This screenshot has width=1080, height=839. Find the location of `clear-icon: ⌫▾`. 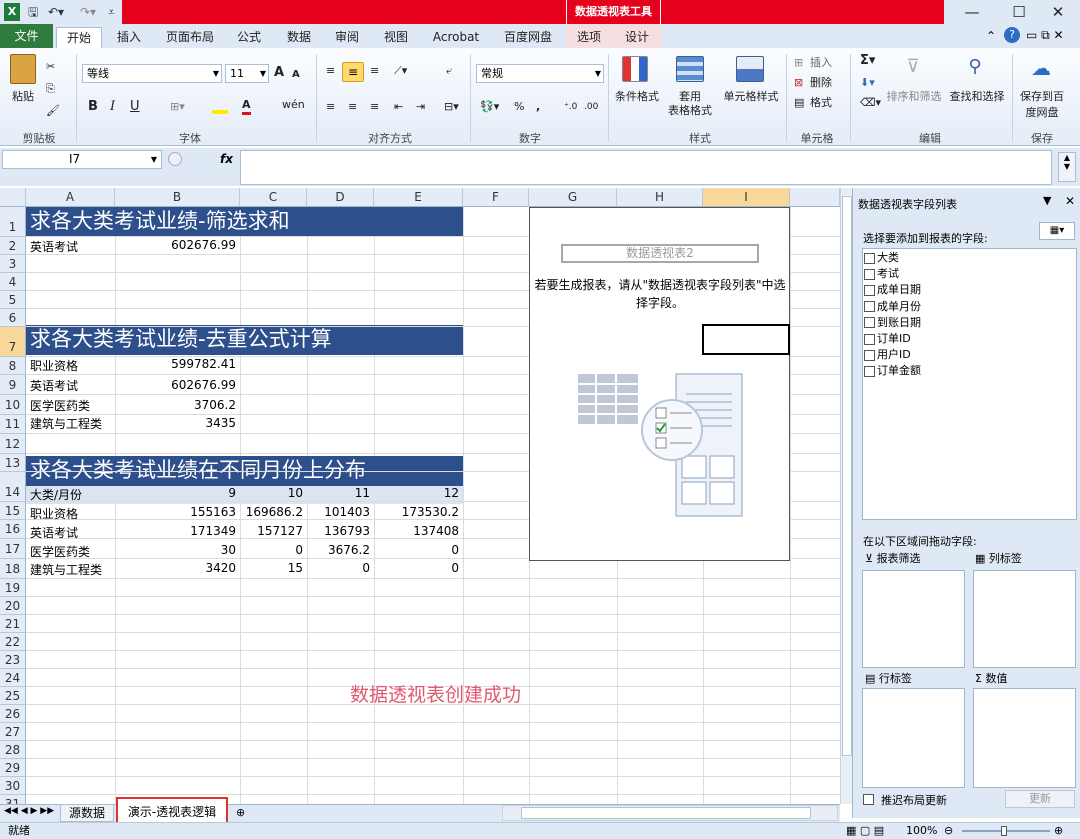

clear-icon: ⌫▾ is located at coordinates (870, 103).